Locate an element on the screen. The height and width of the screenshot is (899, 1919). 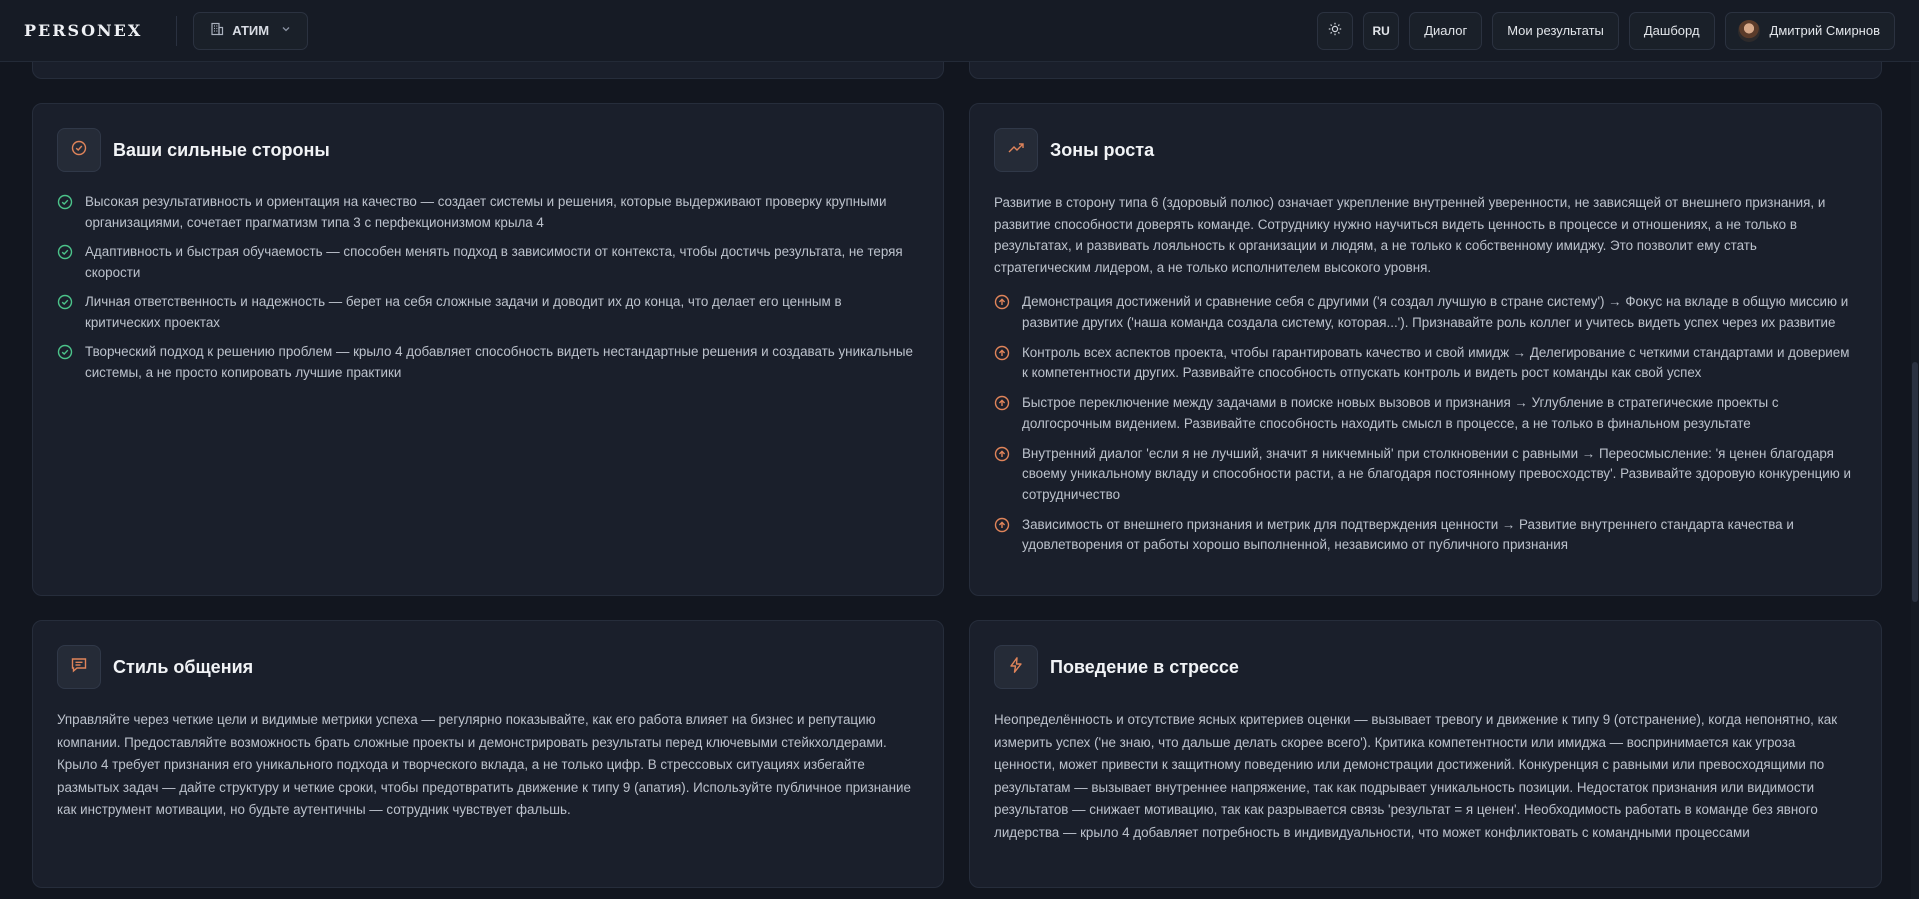
theme-toggle-button is located at coordinates (1335, 30).